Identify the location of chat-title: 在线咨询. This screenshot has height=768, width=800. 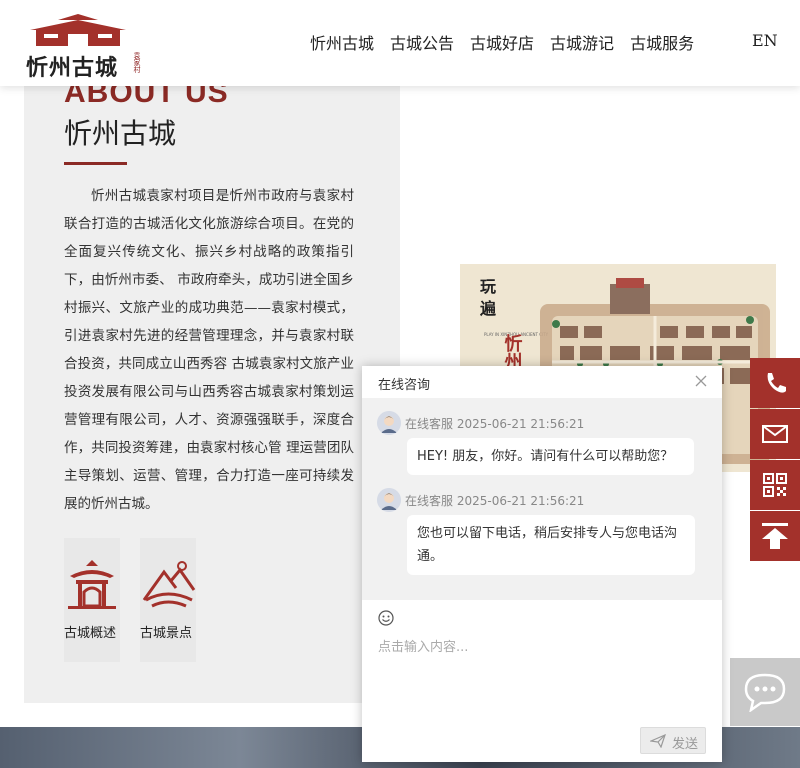
(404, 385).